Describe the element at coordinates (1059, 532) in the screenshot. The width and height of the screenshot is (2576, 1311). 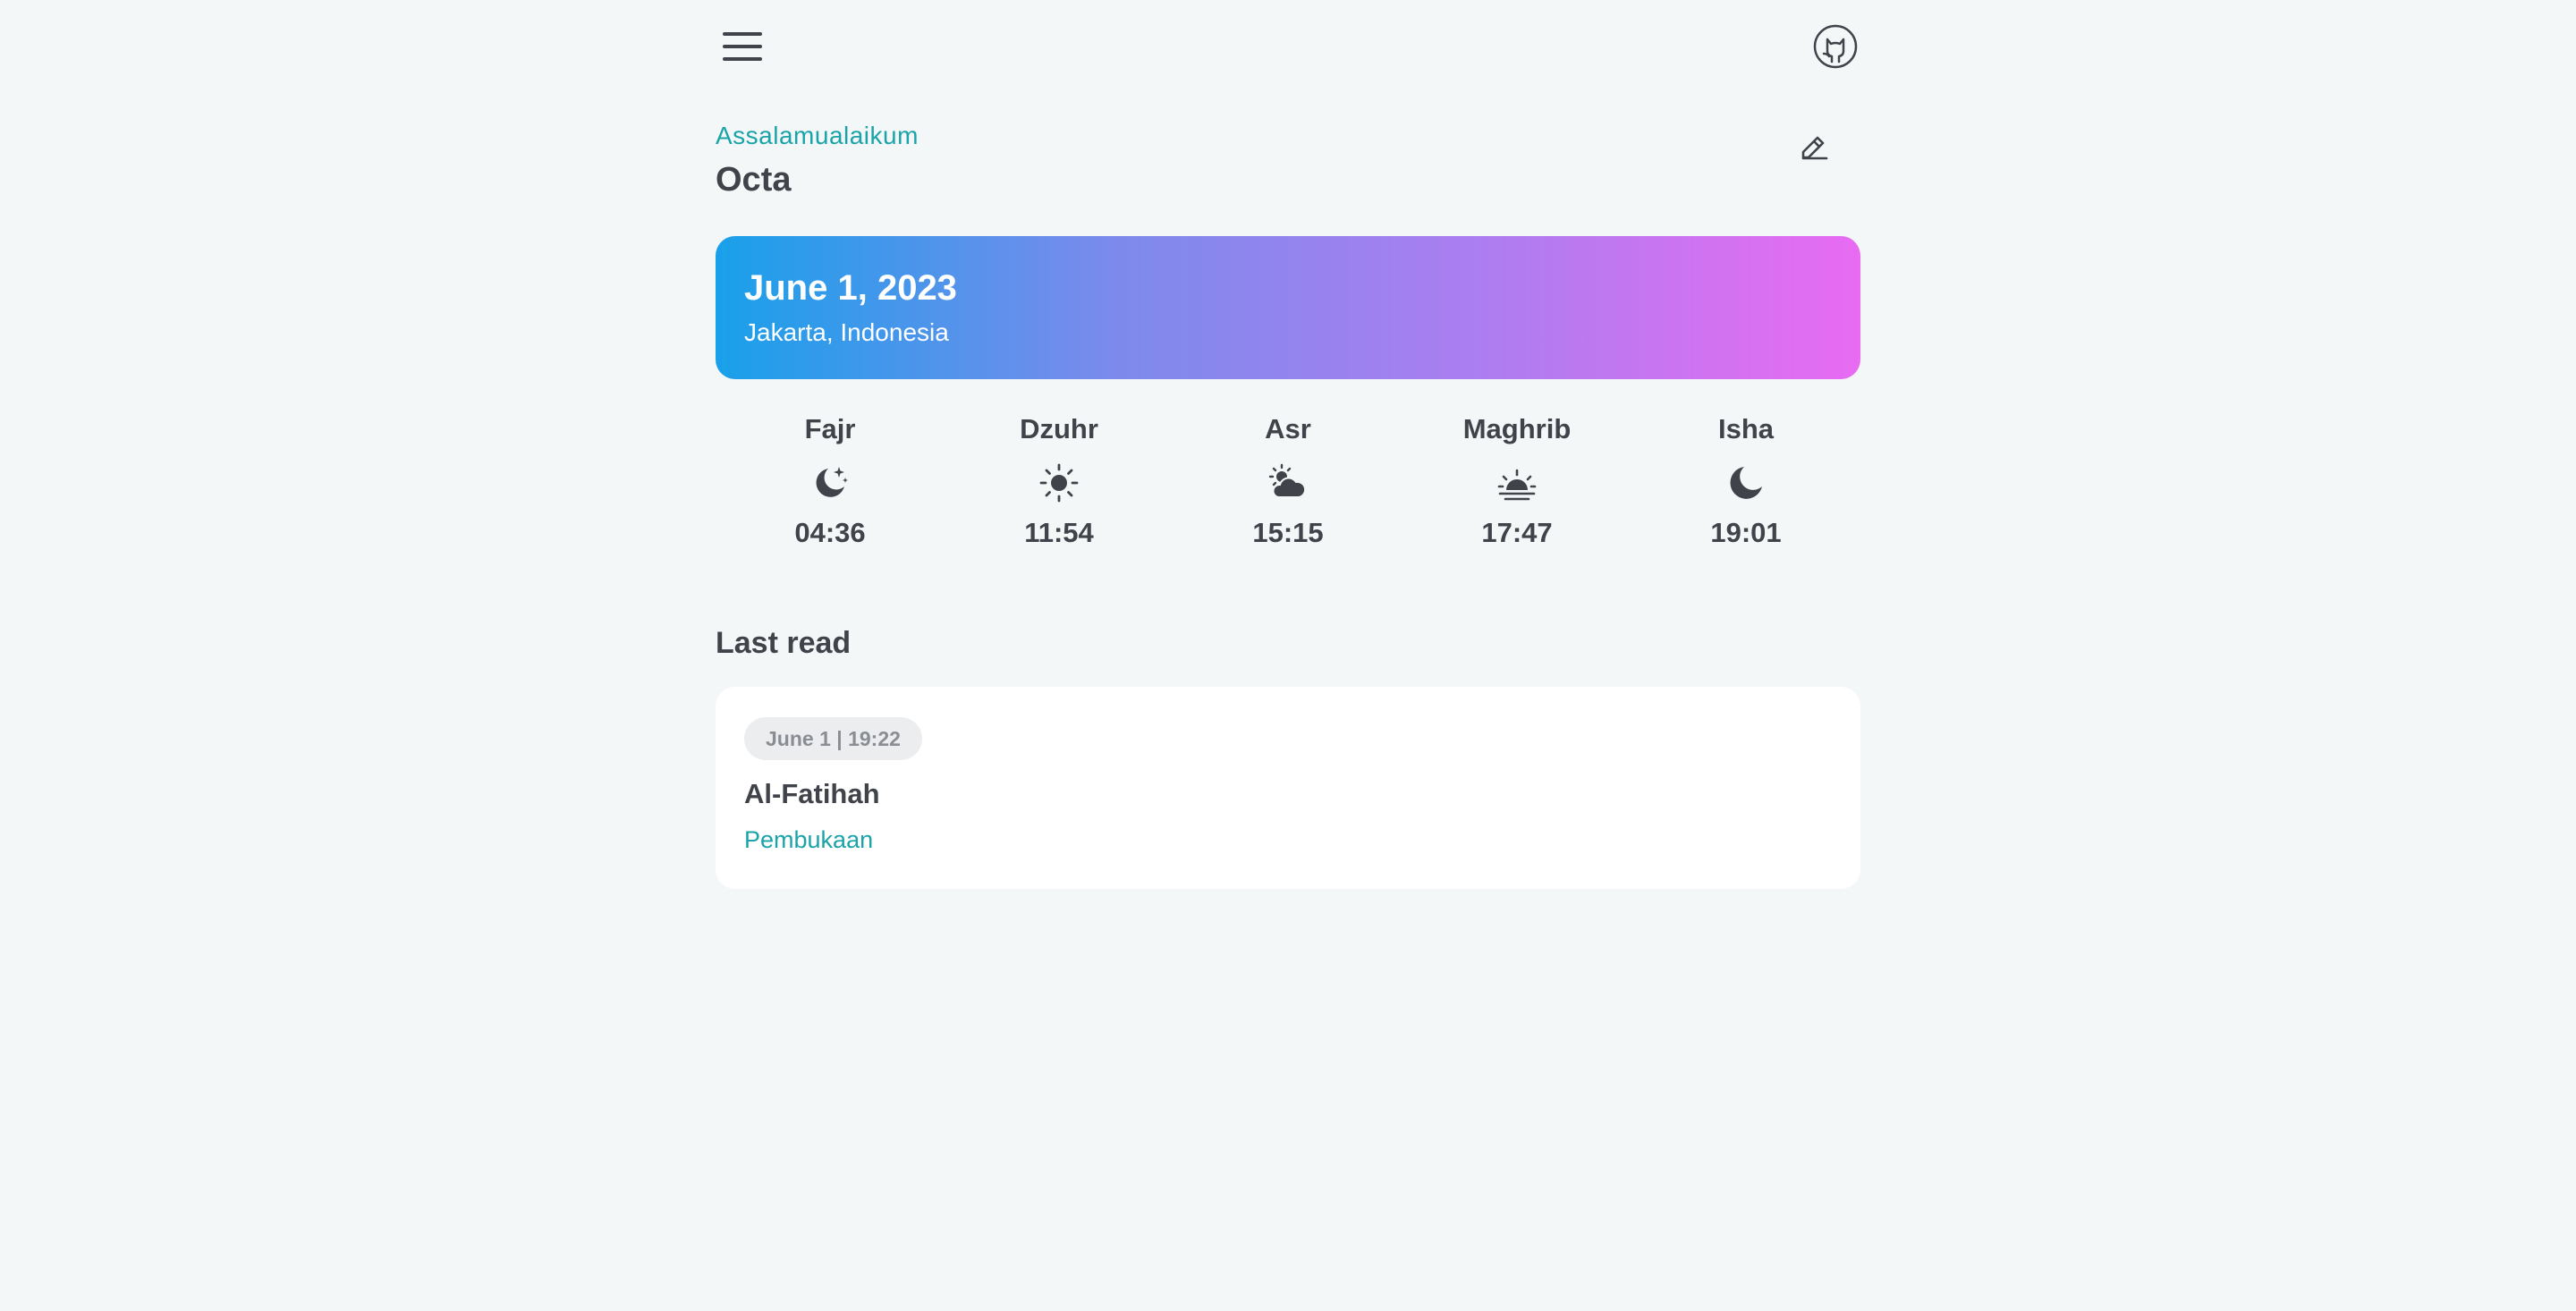
I see `prayer-time: 11:54` at that location.